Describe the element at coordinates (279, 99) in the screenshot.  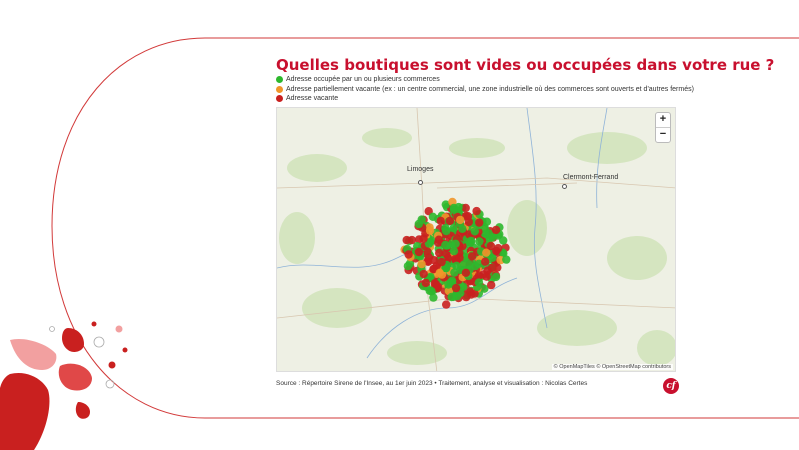
I see `legend-dot-vacant` at that location.